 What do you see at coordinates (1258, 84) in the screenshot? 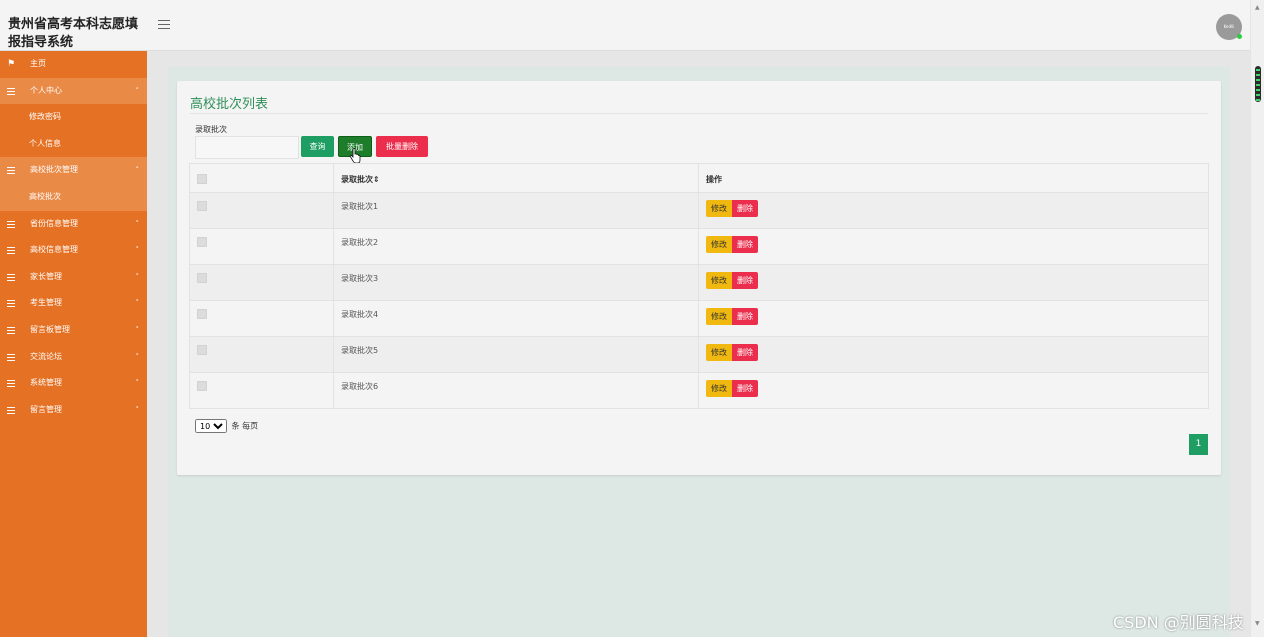
I see `scroll-thumb` at bounding box center [1258, 84].